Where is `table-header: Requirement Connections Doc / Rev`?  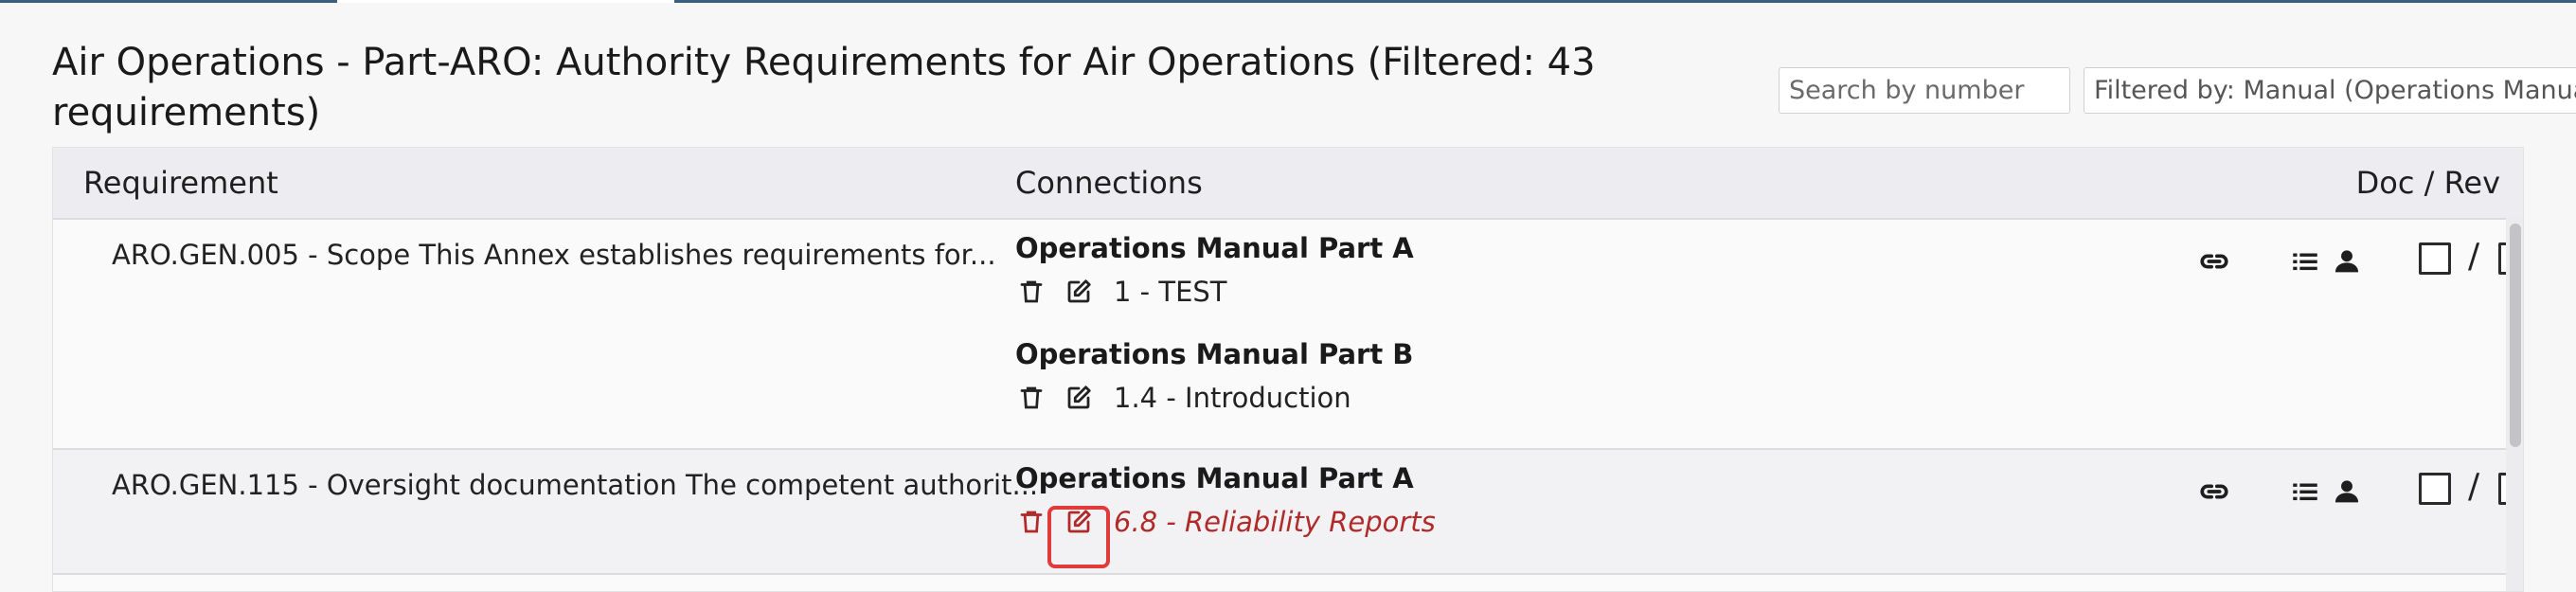
table-header: Requirement Connections Doc / Rev is located at coordinates (1288, 184).